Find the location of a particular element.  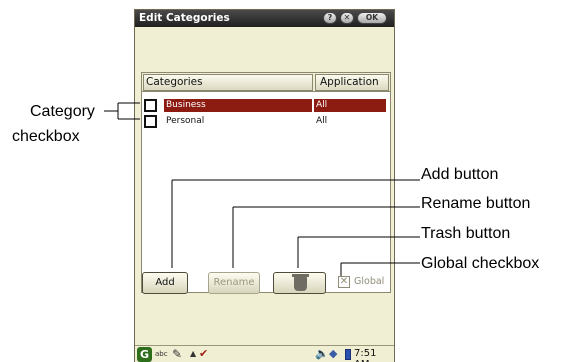

arrow-up-icon: ▲ is located at coordinates (193, 353).